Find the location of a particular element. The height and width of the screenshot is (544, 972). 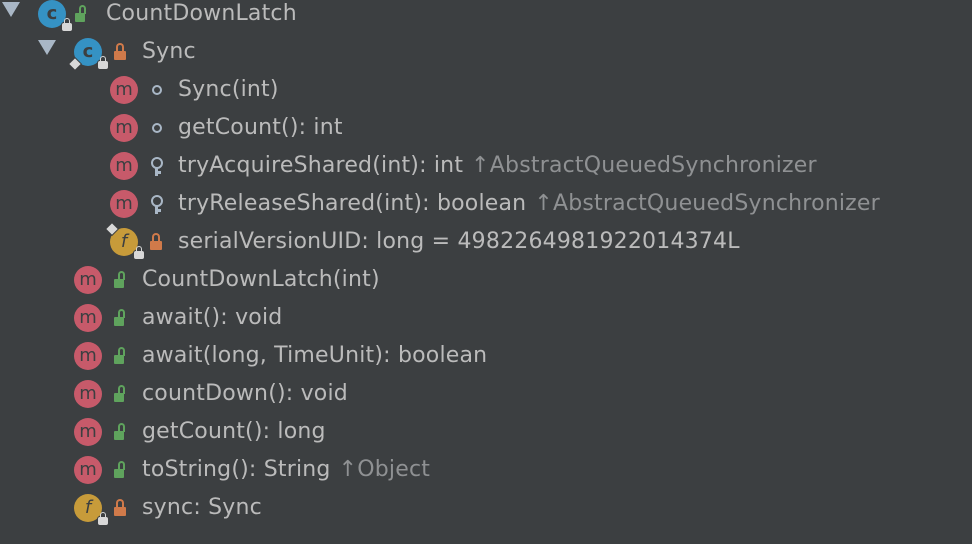

tree-node-tostring: m toString(): String ↑Object is located at coordinates (486, 470).